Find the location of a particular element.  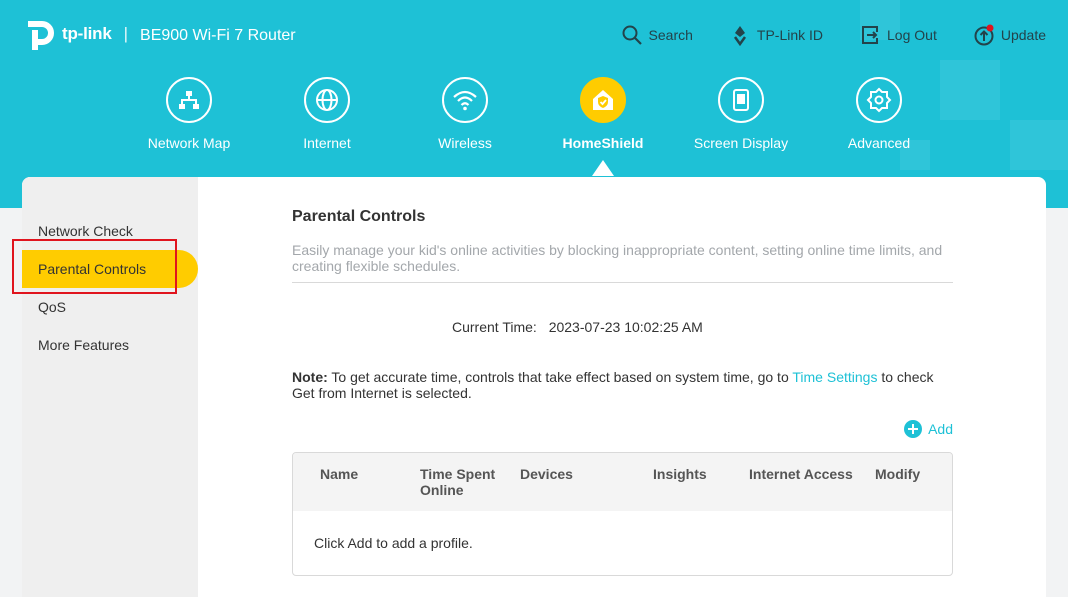

logout-label: Log Out is located at coordinates (912, 35).